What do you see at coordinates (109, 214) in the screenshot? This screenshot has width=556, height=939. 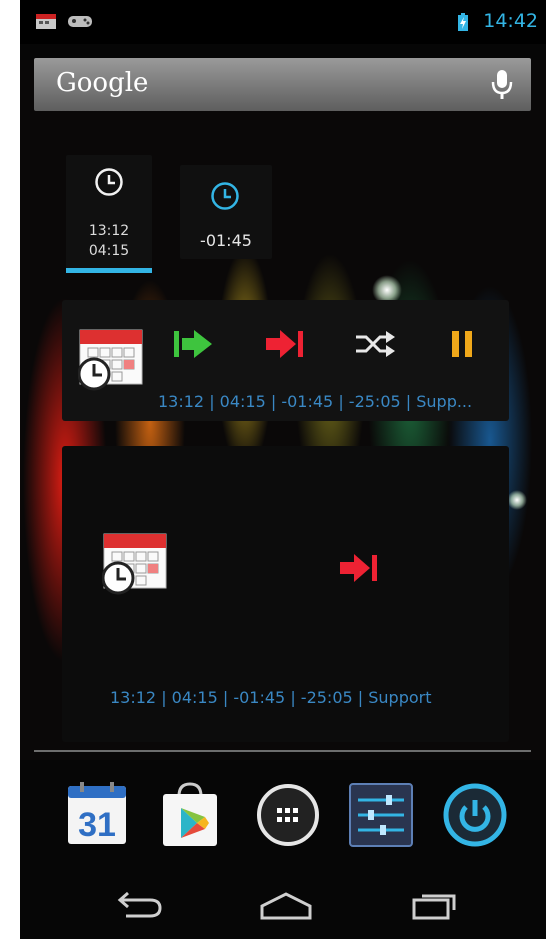 I see `clock-widget-selected: 13:12 04:15` at bounding box center [109, 214].